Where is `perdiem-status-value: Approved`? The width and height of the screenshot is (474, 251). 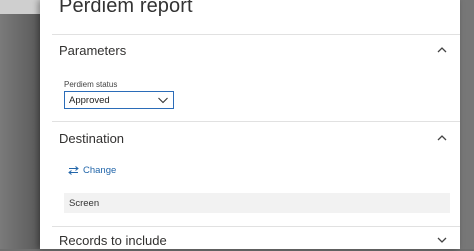
perdiem-status-value: Approved is located at coordinates (89, 100).